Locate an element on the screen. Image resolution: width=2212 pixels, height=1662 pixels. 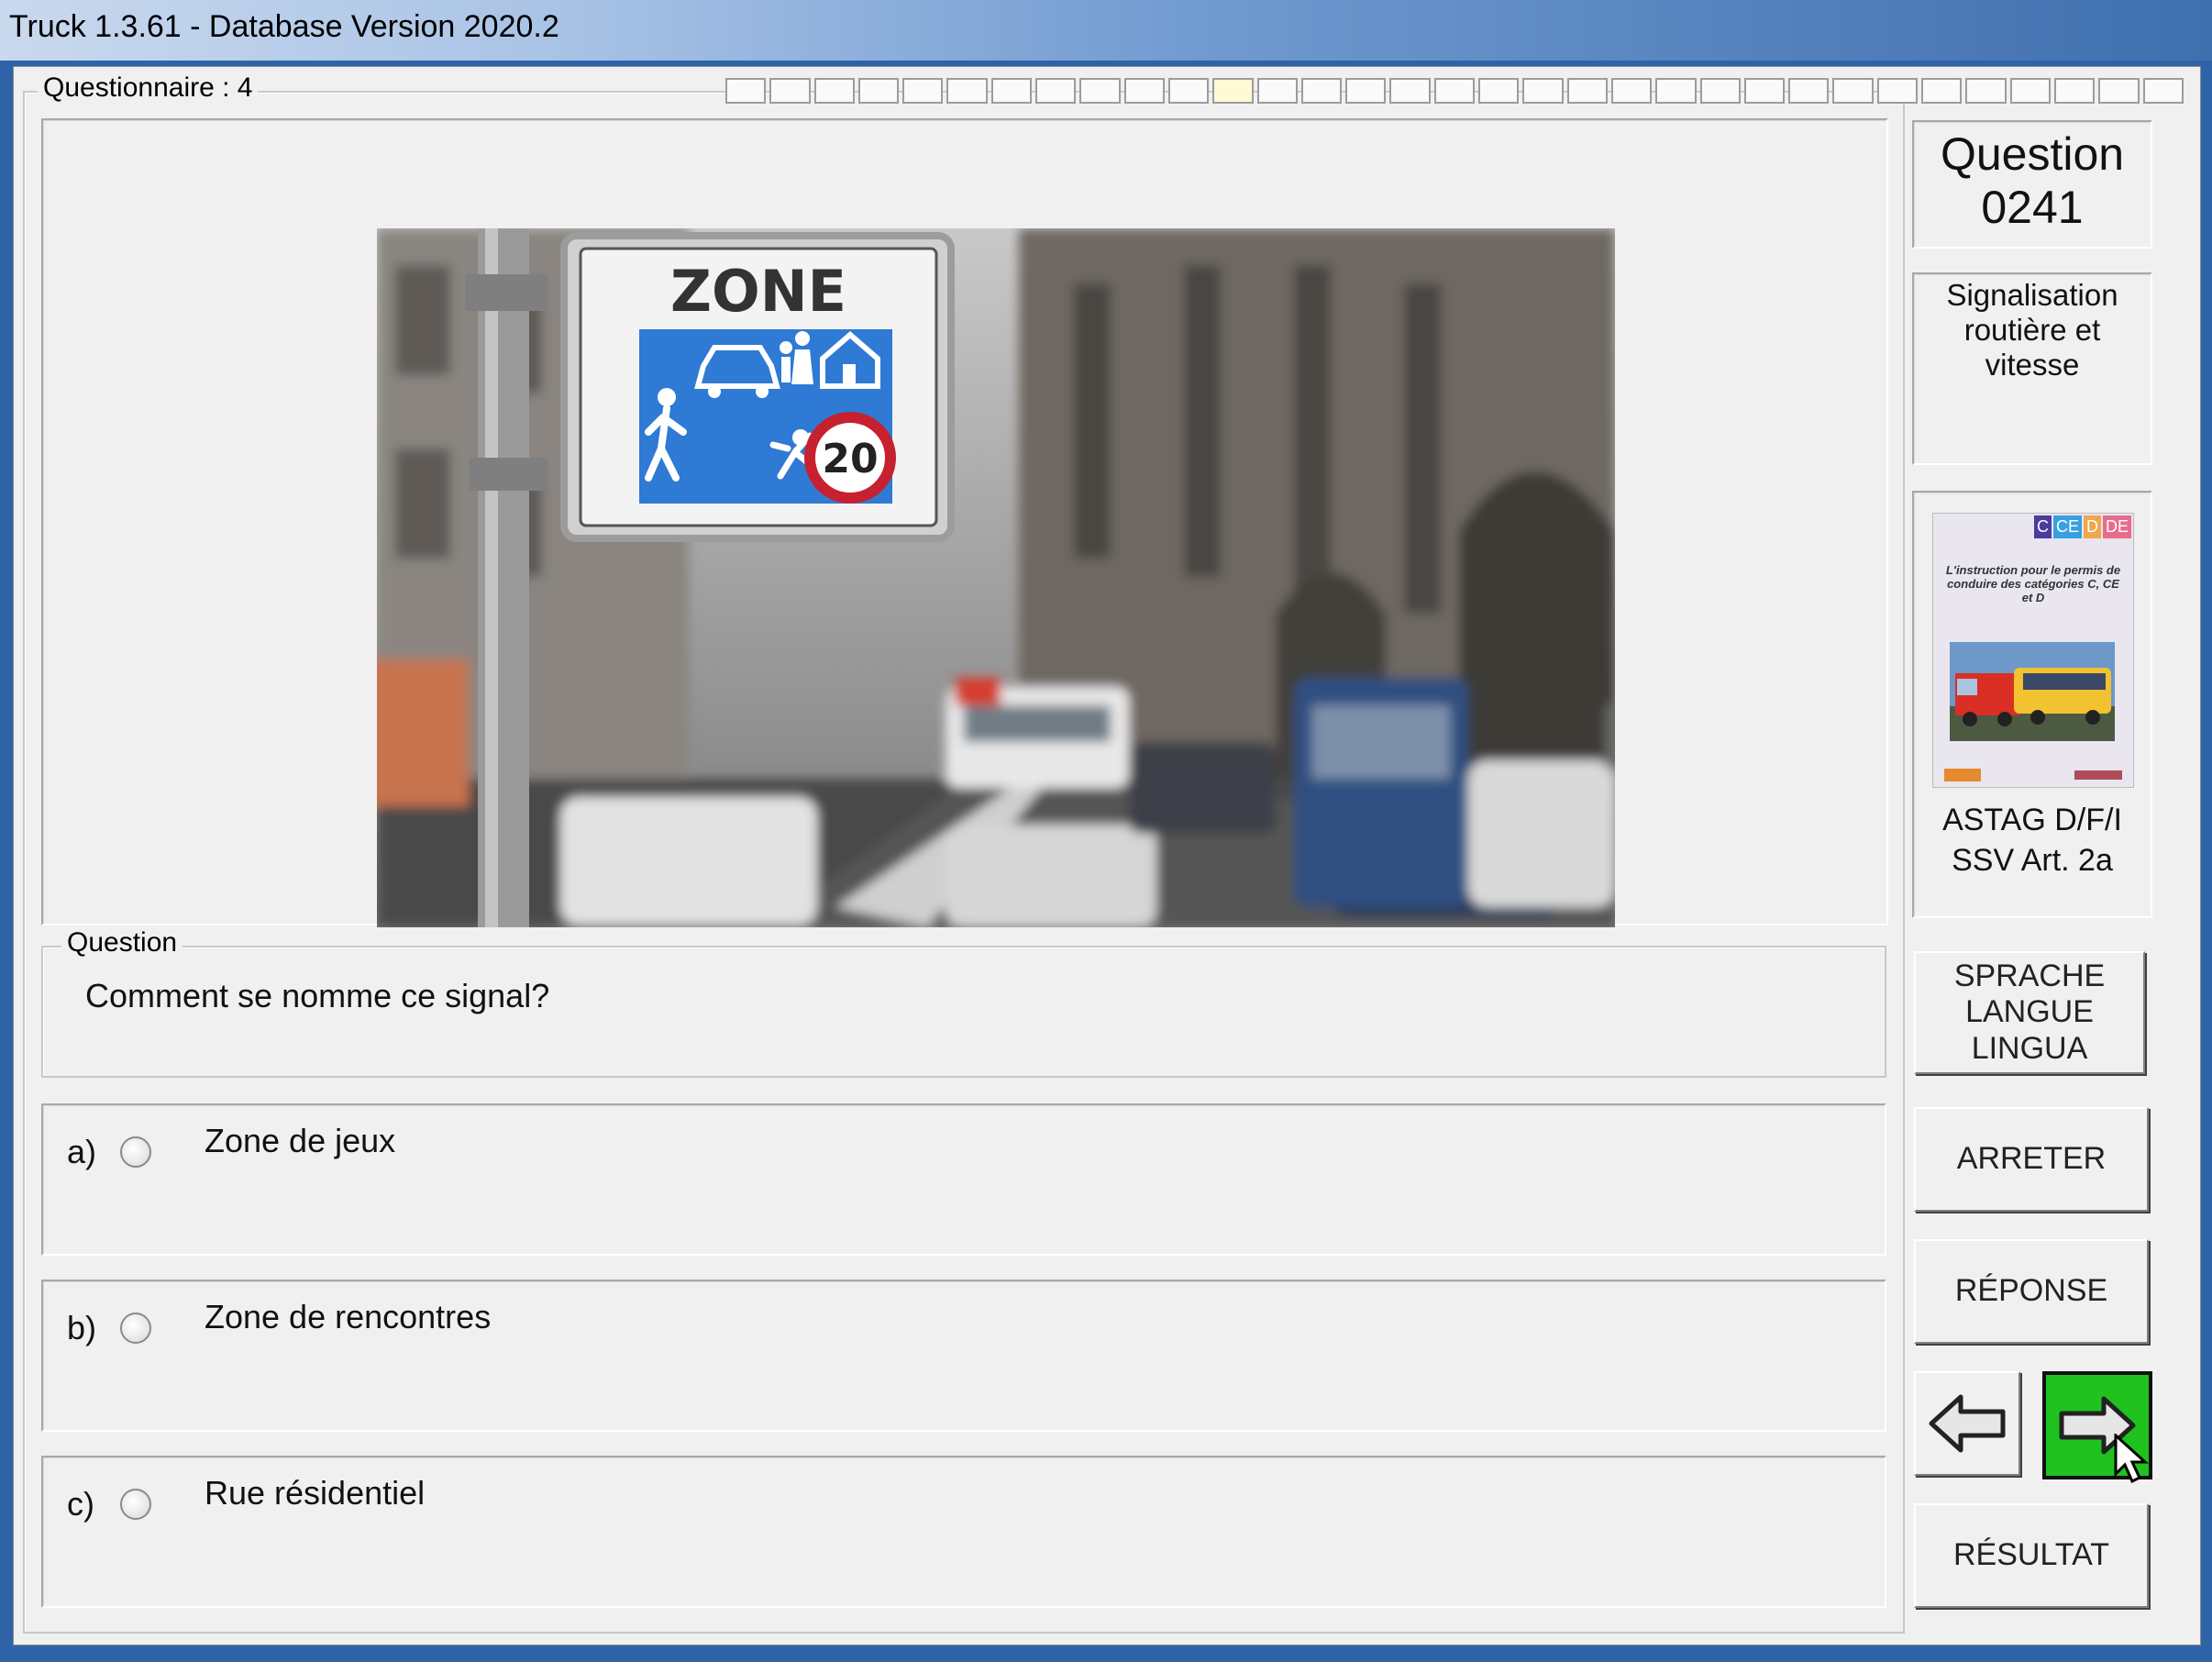
sign-zone-text: ZONE is located at coordinates (758, 291).